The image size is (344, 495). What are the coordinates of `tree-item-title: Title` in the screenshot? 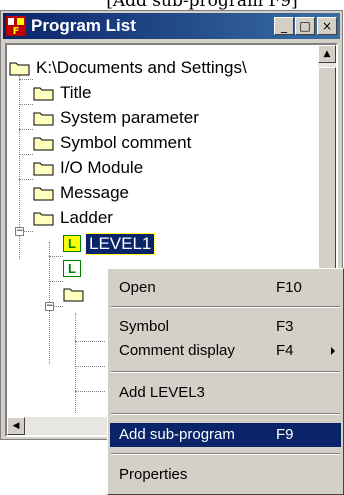 It's located at (62, 92).